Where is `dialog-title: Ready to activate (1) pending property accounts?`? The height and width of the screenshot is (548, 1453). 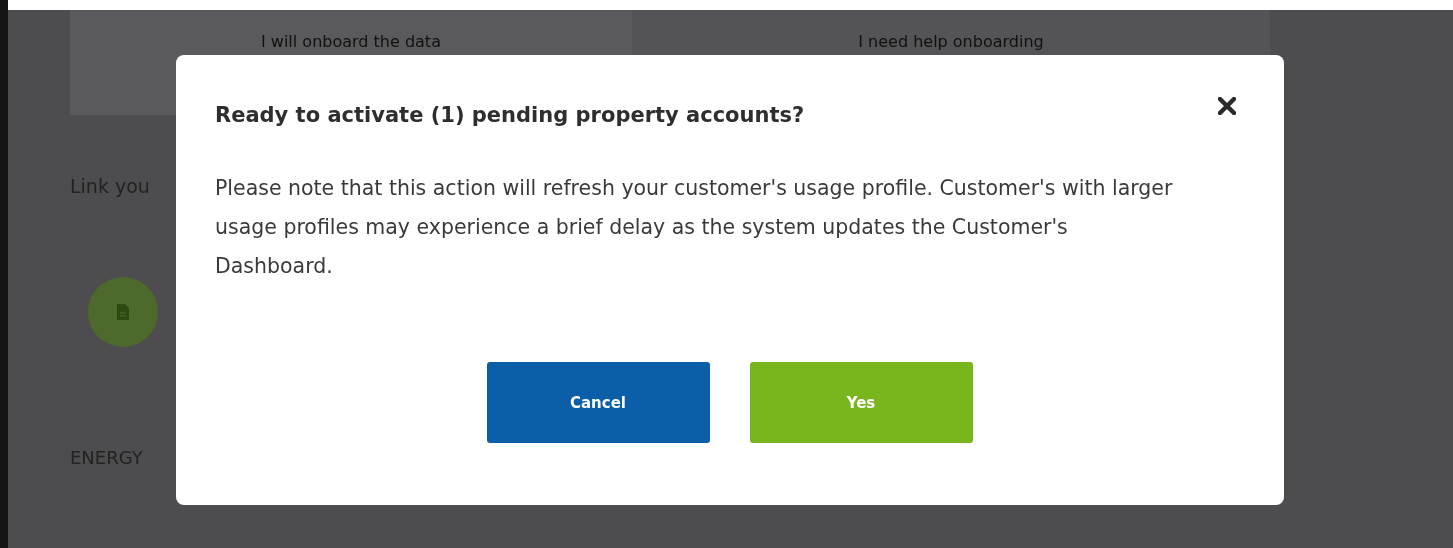
dialog-title: Ready to activate (1) pending property accounts? is located at coordinates (510, 115).